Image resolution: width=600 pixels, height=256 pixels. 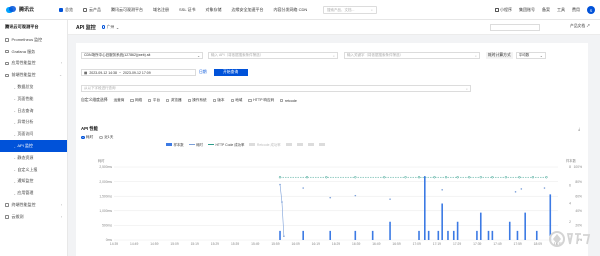 I want to click on top-search-input: 搜索产品、文档... ⌕, so click(x=350, y=10).